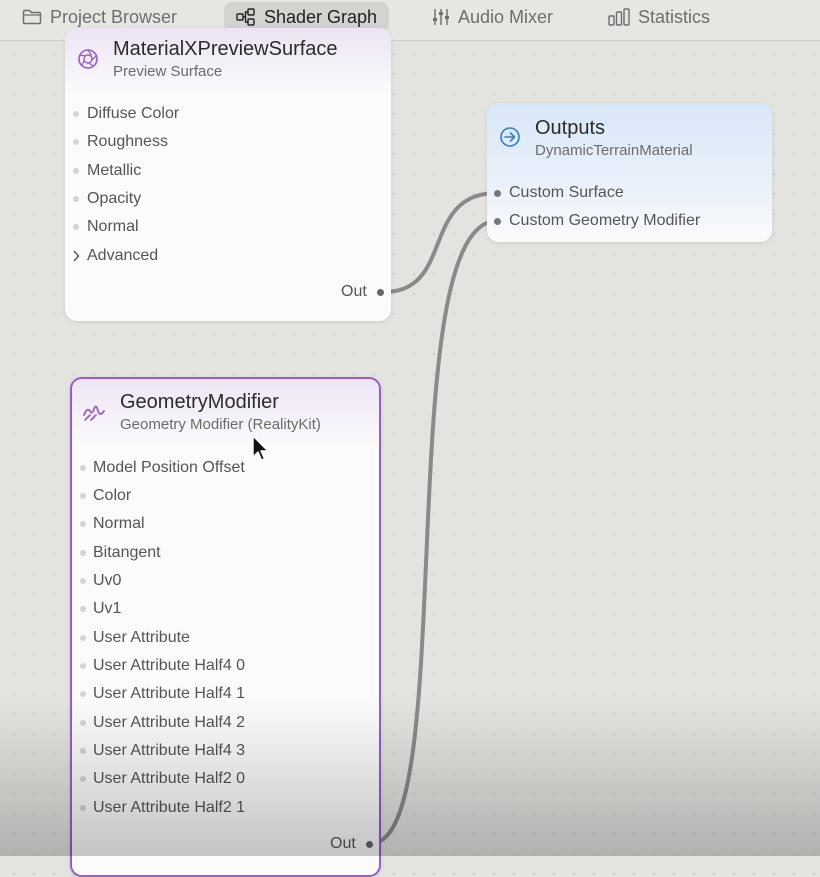 Image resolution: width=820 pixels, height=877 pixels. Describe the element at coordinates (440, 242) in the screenshot. I see `wire-preview-to-custom-surface` at that location.